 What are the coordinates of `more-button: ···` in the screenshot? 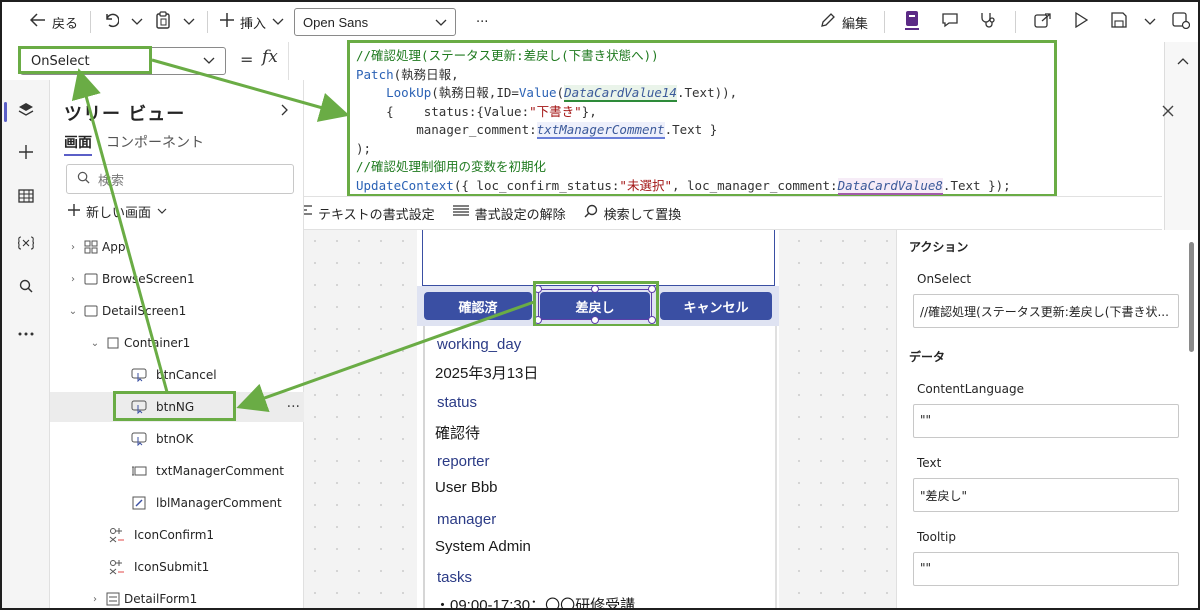 It's located at (482, 22).